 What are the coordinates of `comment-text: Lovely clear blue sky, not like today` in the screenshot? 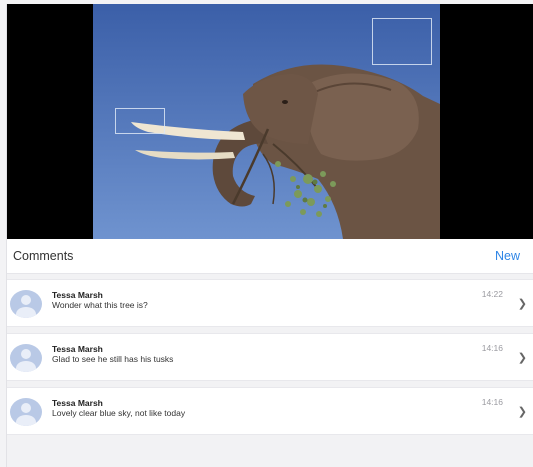 It's located at (119, 413).